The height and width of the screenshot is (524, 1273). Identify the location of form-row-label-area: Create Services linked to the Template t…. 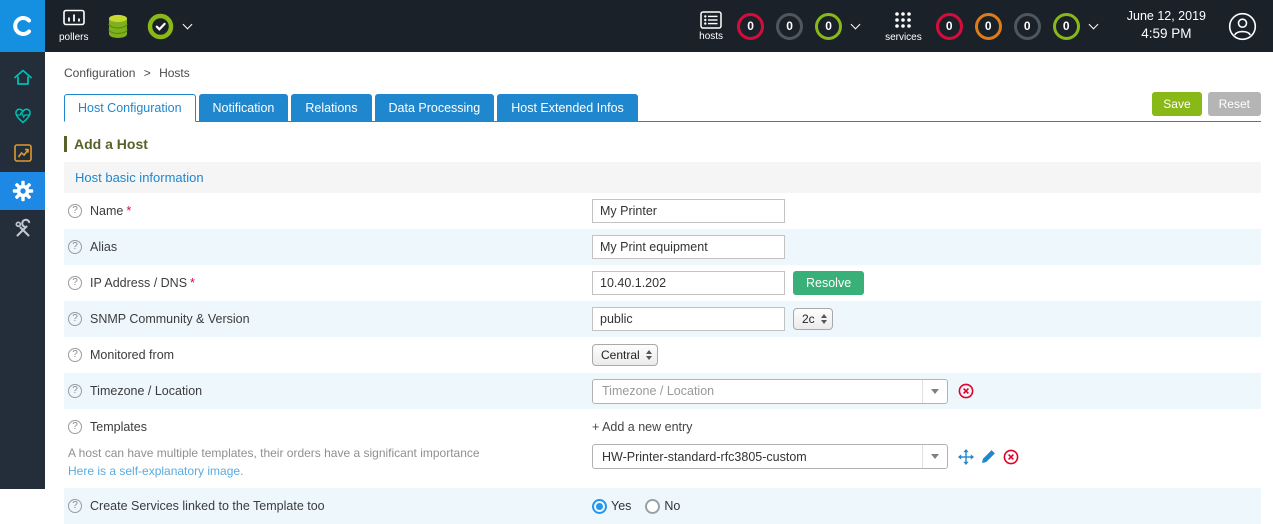
(328, 506).